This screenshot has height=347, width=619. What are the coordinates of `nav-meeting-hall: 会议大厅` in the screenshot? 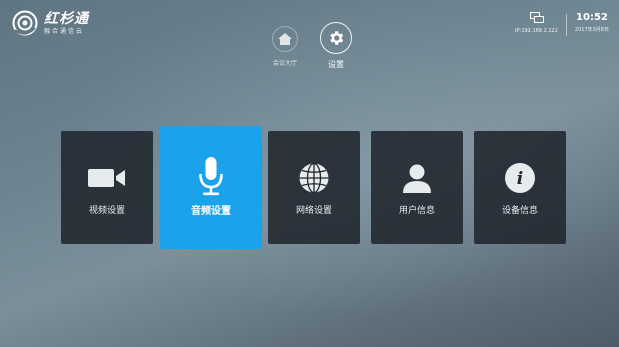 It's located at (285, 46).